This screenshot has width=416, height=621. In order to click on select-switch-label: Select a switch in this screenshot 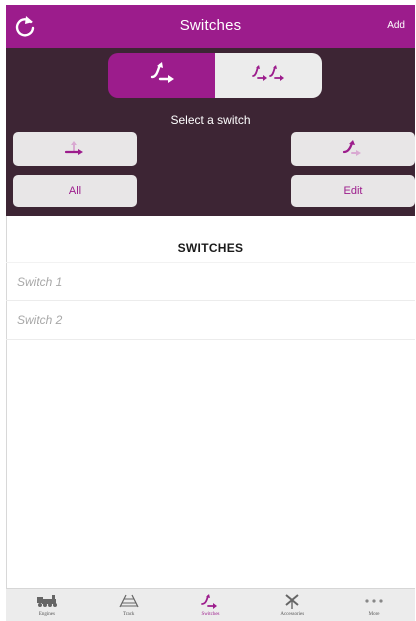, I will do `click(210, 120)`.